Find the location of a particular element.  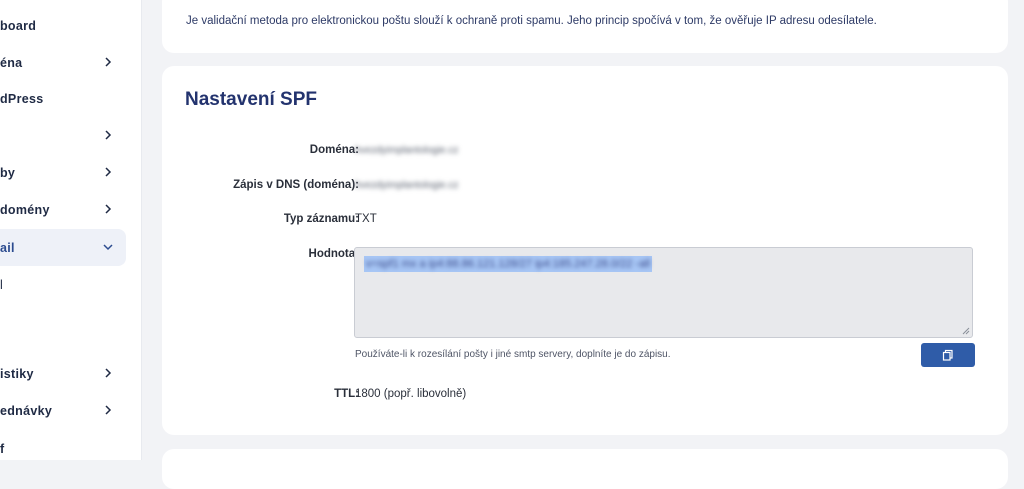

record-type-value: TXT is located at coordinates (366, 219).